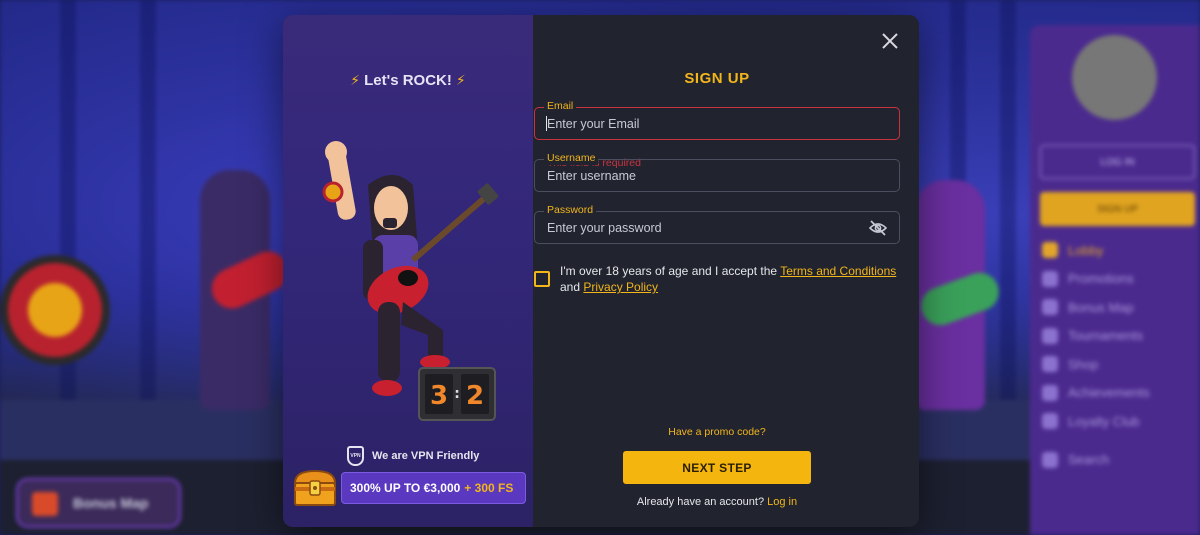  I want to click on bonus-banner: 300% UP TO €3,000 + 300 FS, so click(408, 486).